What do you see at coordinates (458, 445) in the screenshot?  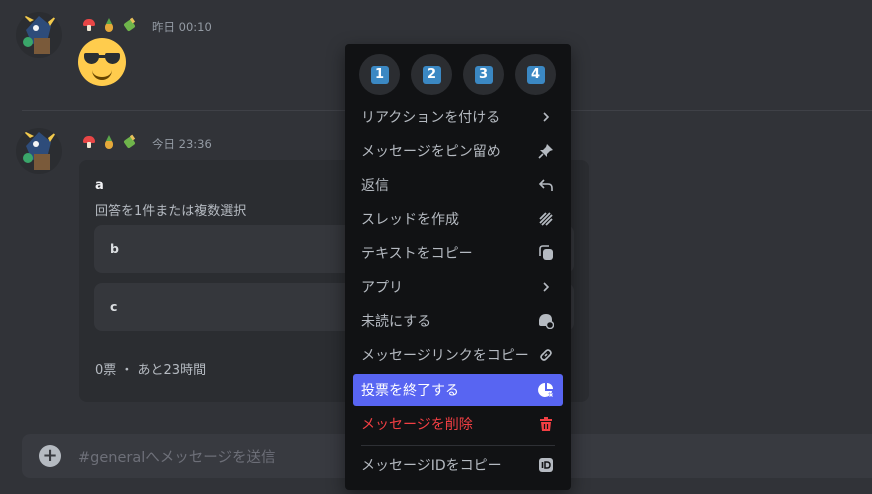 I see `menu-separator` at bounding box center [458, 445].